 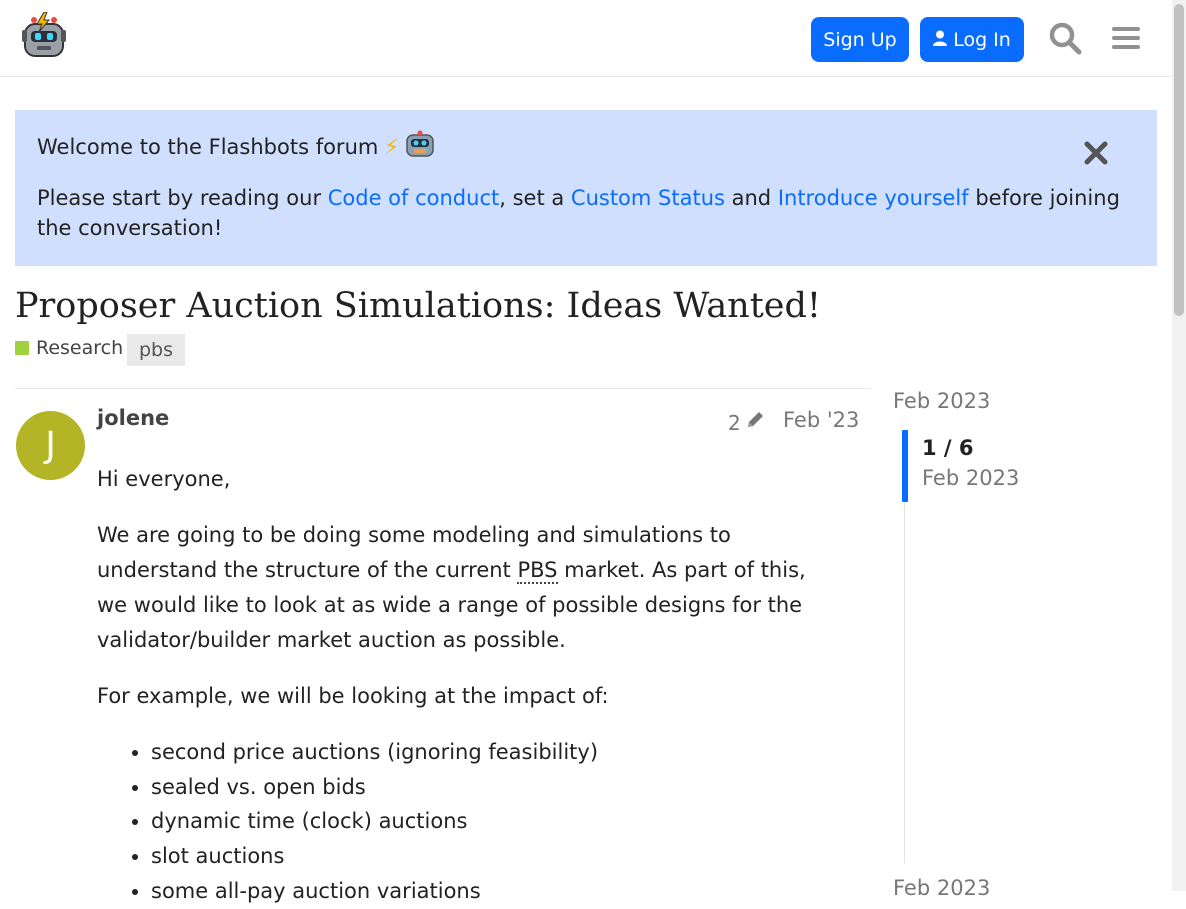 I want to click on tag-pbs: pbs, so click(x=156, y=350).